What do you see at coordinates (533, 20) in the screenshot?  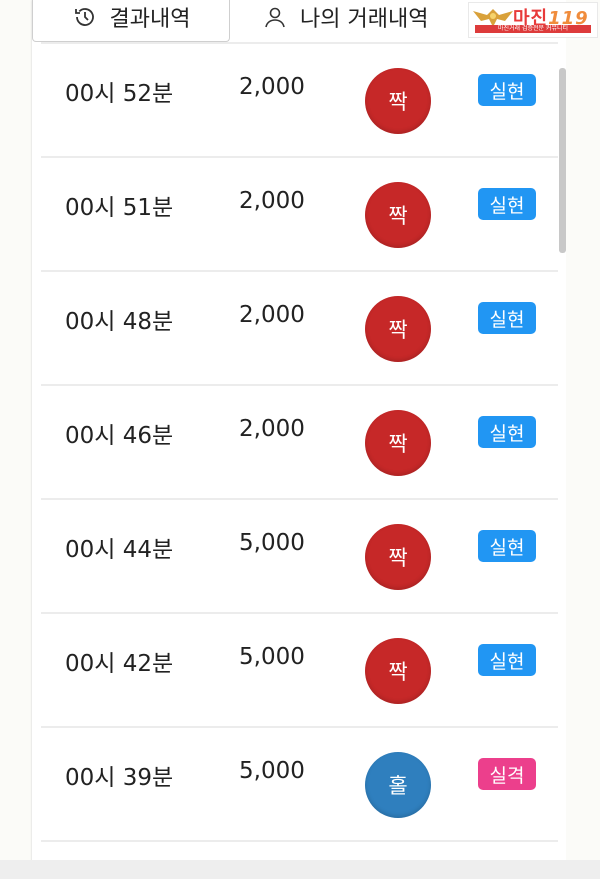 I see `site-logo: 마진119 마진거래 검증전문 커뮤니티` at bounding box center [533, 20].